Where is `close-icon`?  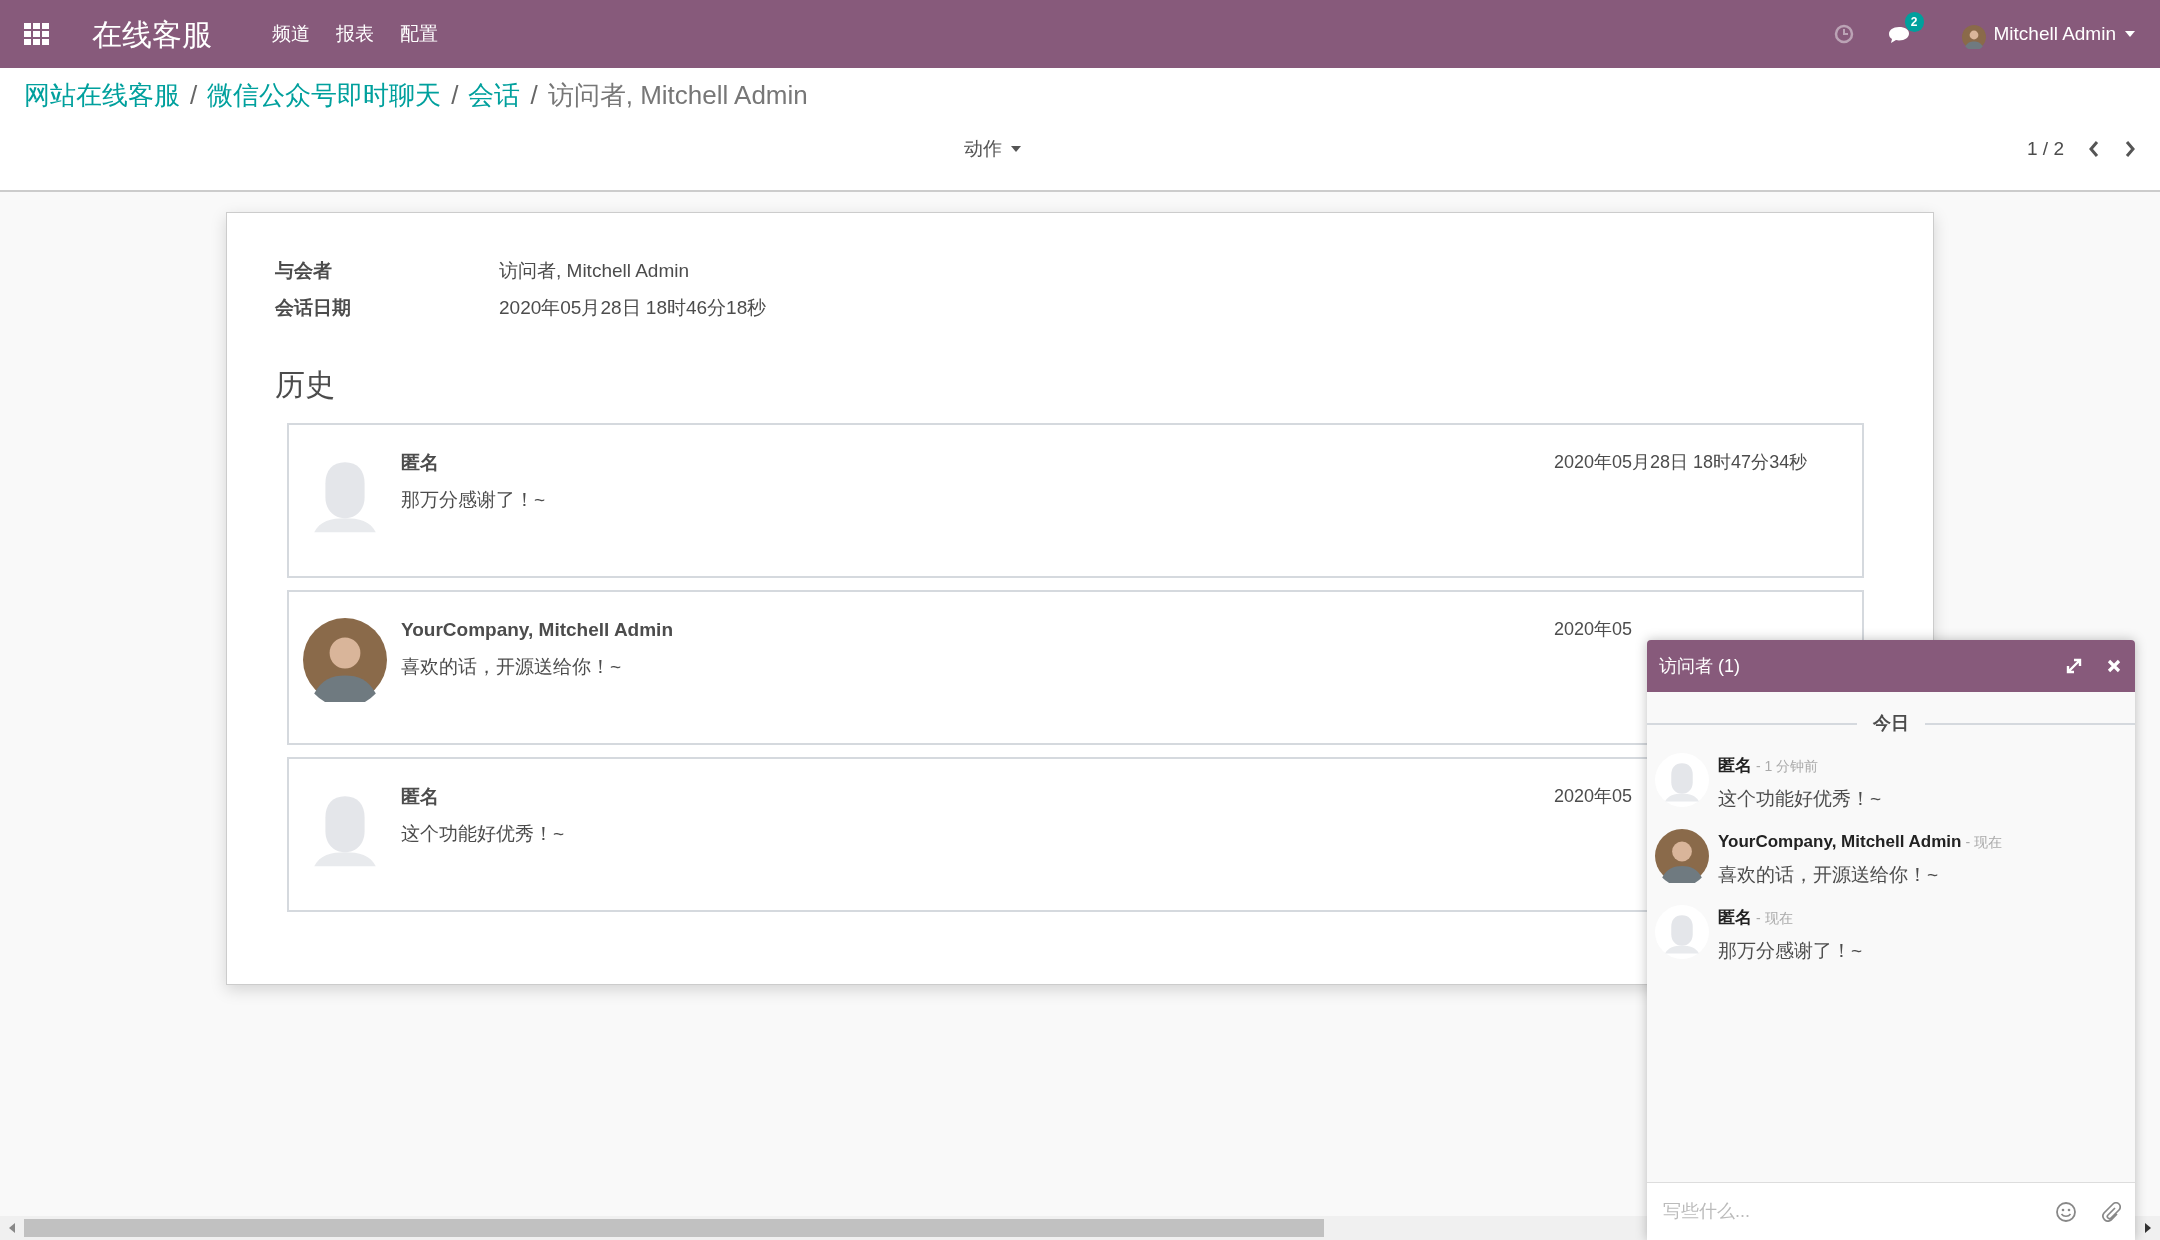
close-icon is located at coordinates (2114, 666).